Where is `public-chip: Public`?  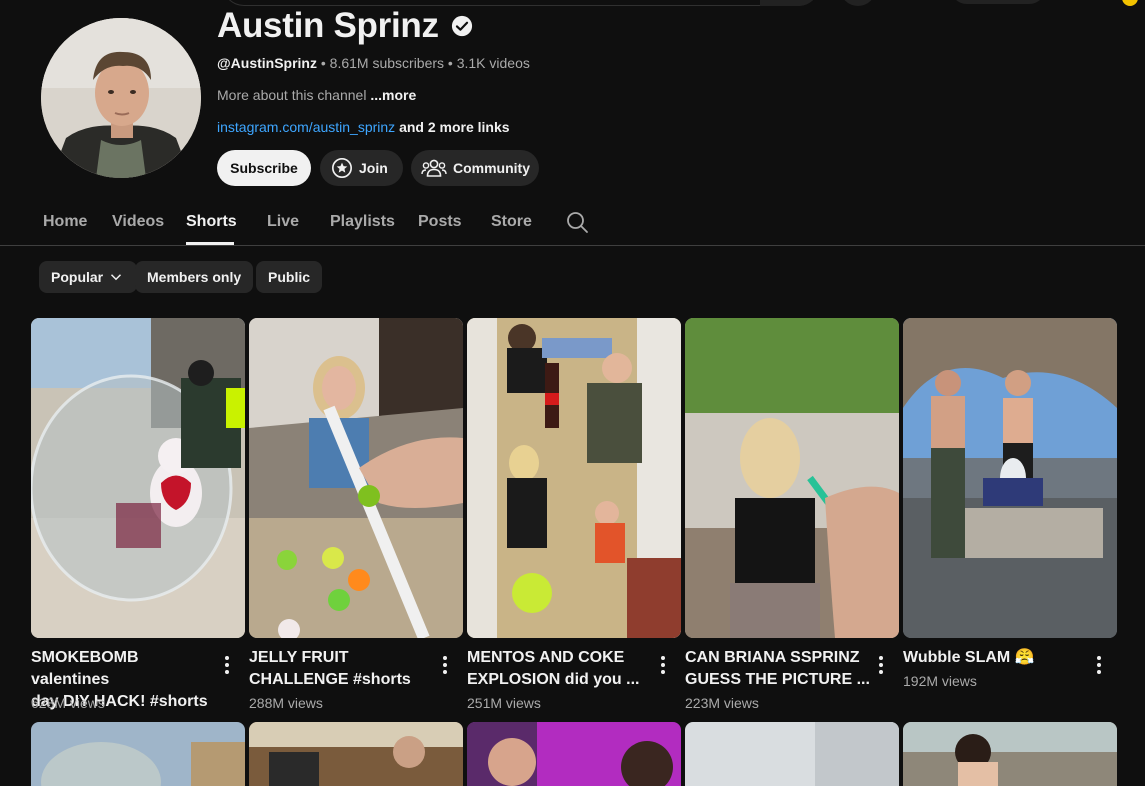 public-chip: Public is located at coordinates (289, 277).